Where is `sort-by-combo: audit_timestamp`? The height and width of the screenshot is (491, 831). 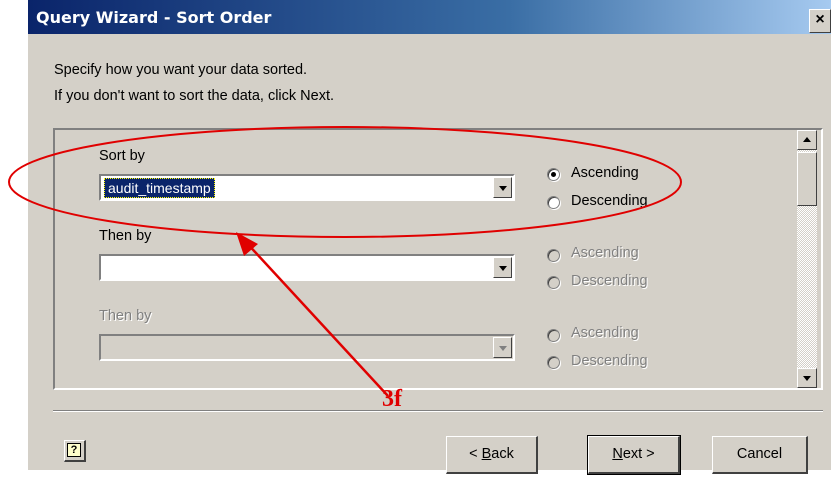
sort-by-combo: audit_timestamp is located at coordinates (307, 187).